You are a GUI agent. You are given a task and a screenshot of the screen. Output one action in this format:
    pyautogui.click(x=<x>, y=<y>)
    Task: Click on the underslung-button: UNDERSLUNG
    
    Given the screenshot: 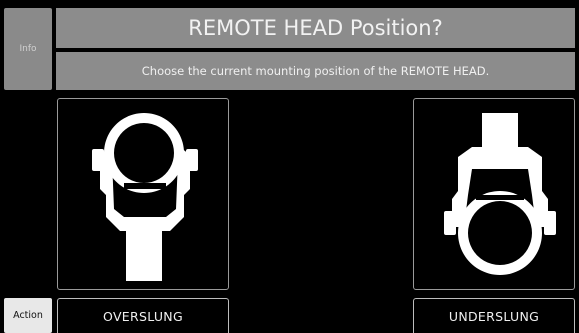 What is the action you would take?
    pyautogui.click(x=494, y=315)
    